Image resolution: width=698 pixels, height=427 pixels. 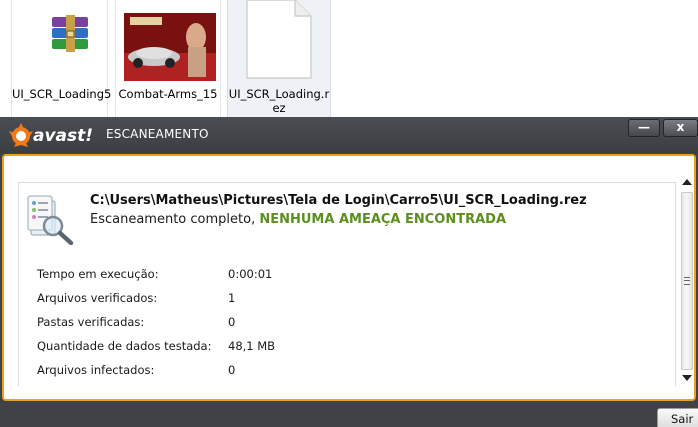 What do you see at coordinates (98, 274) in the screenshot?
I see `stat-label: Tempo em execução:` at bounding box center [98, 274].